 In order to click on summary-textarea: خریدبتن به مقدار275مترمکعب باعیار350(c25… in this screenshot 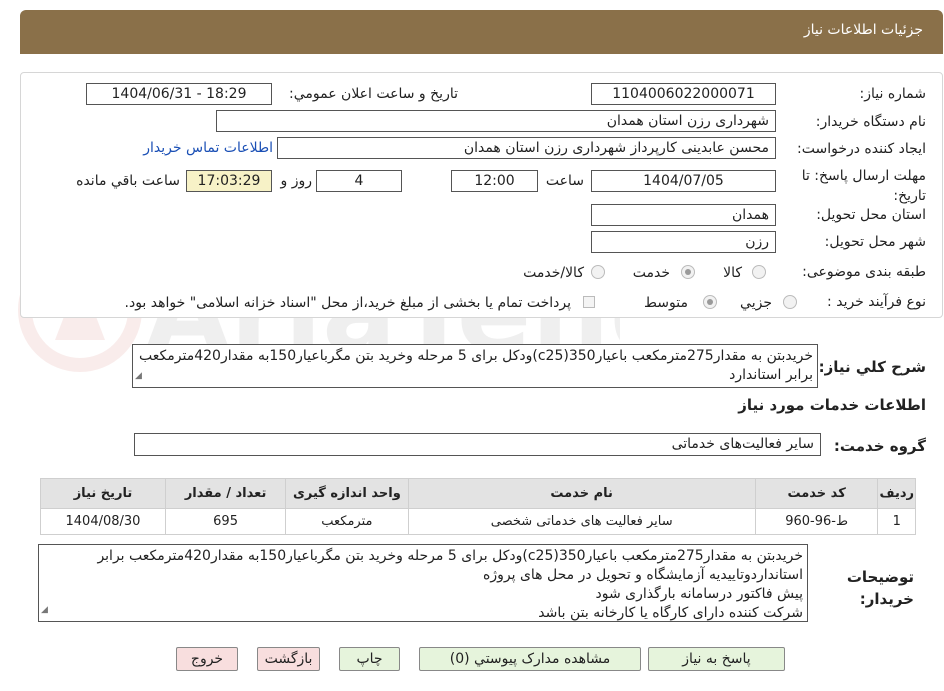, I will do `click(475, 366)`.